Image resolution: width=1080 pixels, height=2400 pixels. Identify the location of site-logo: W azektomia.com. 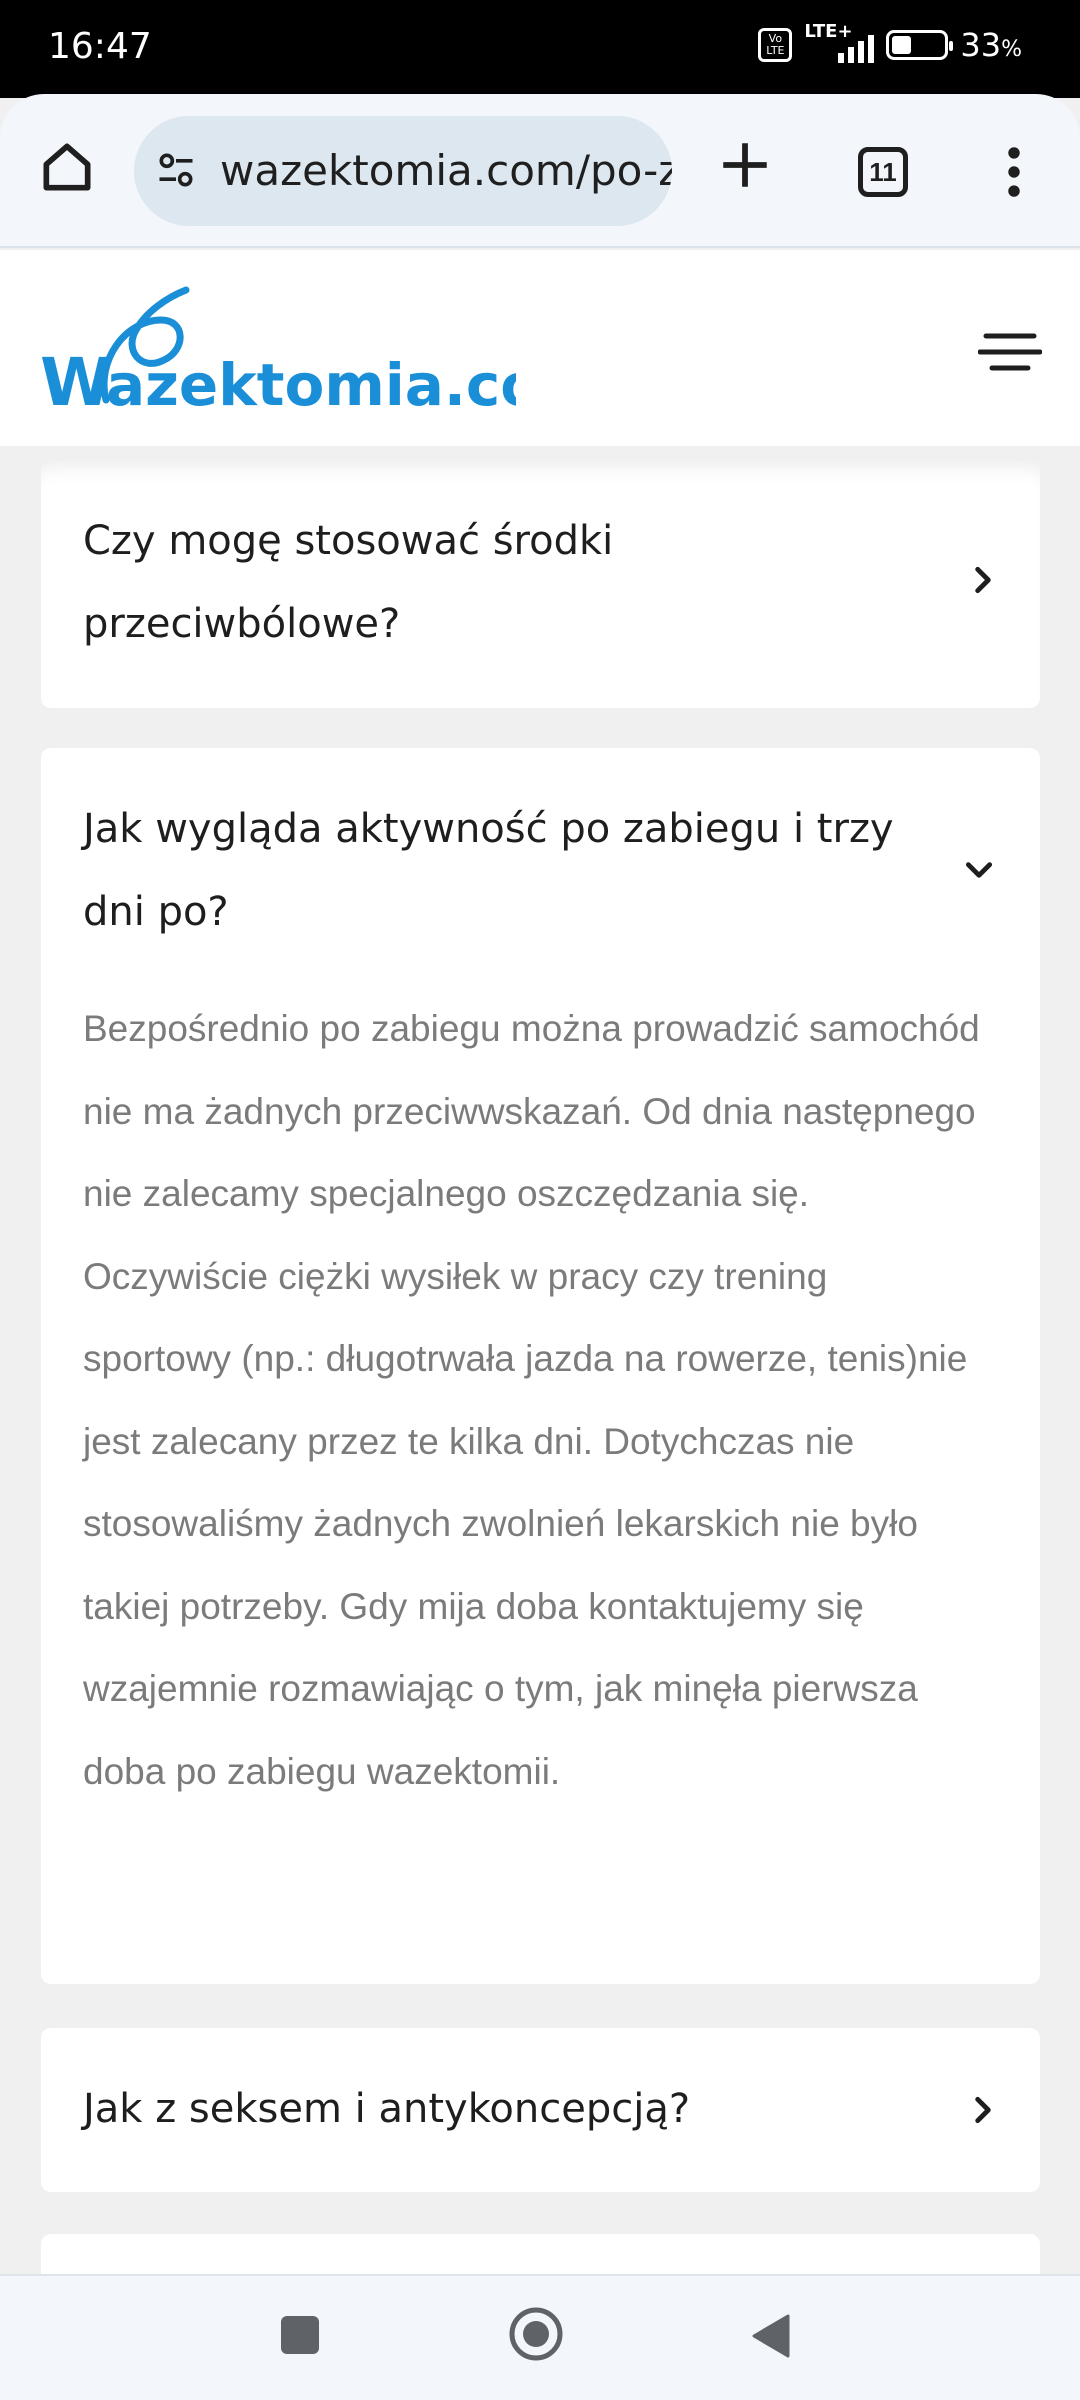
(276, 350).